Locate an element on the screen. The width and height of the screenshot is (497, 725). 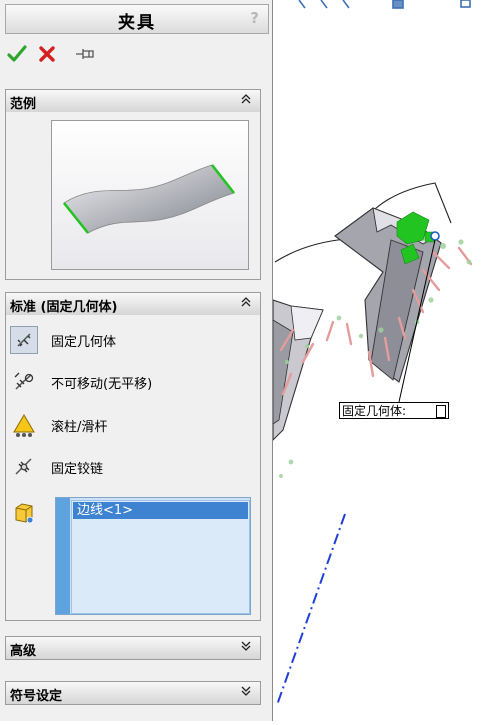
fixed-geometry-icon is located at coordinates (24, 340).